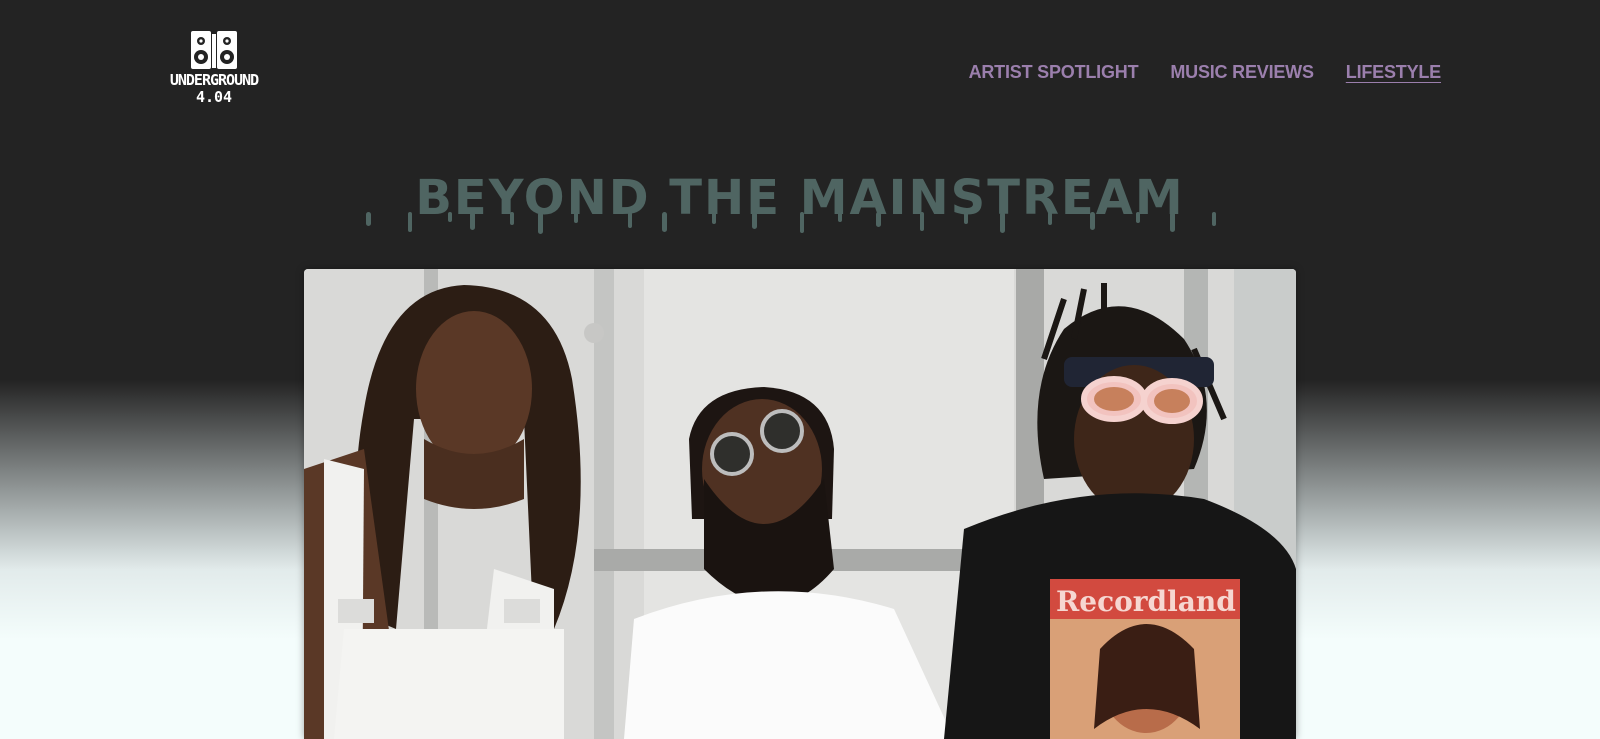  I want to click on logo-version: 4.04, so click(214, 97).